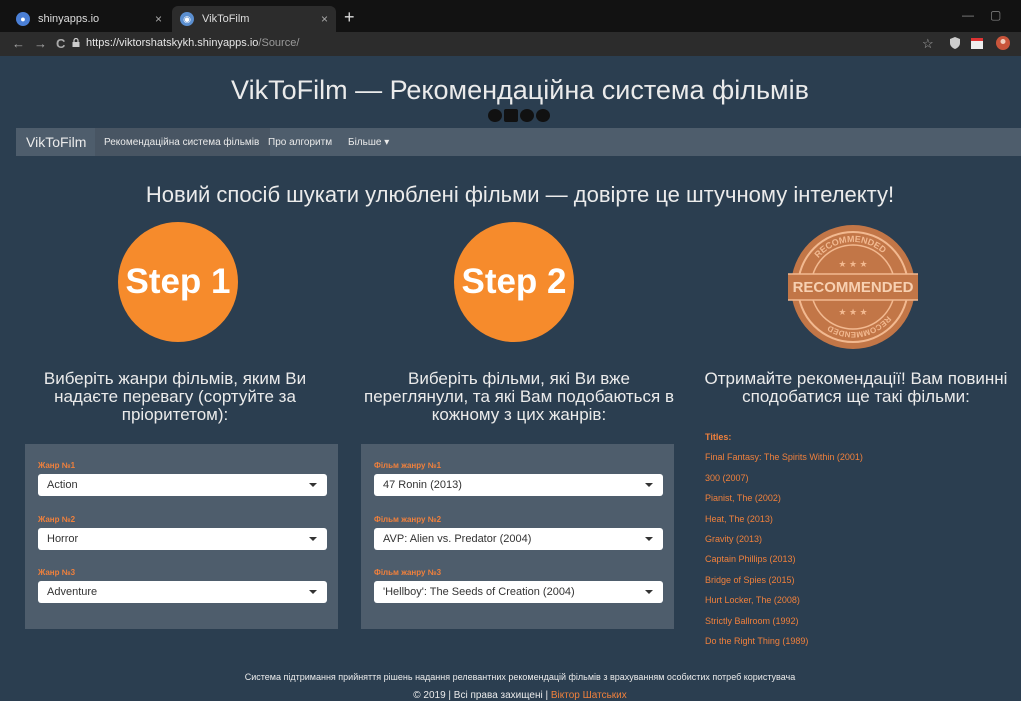  I want to click on step-1-badge: Step 1, so click(178, 282).